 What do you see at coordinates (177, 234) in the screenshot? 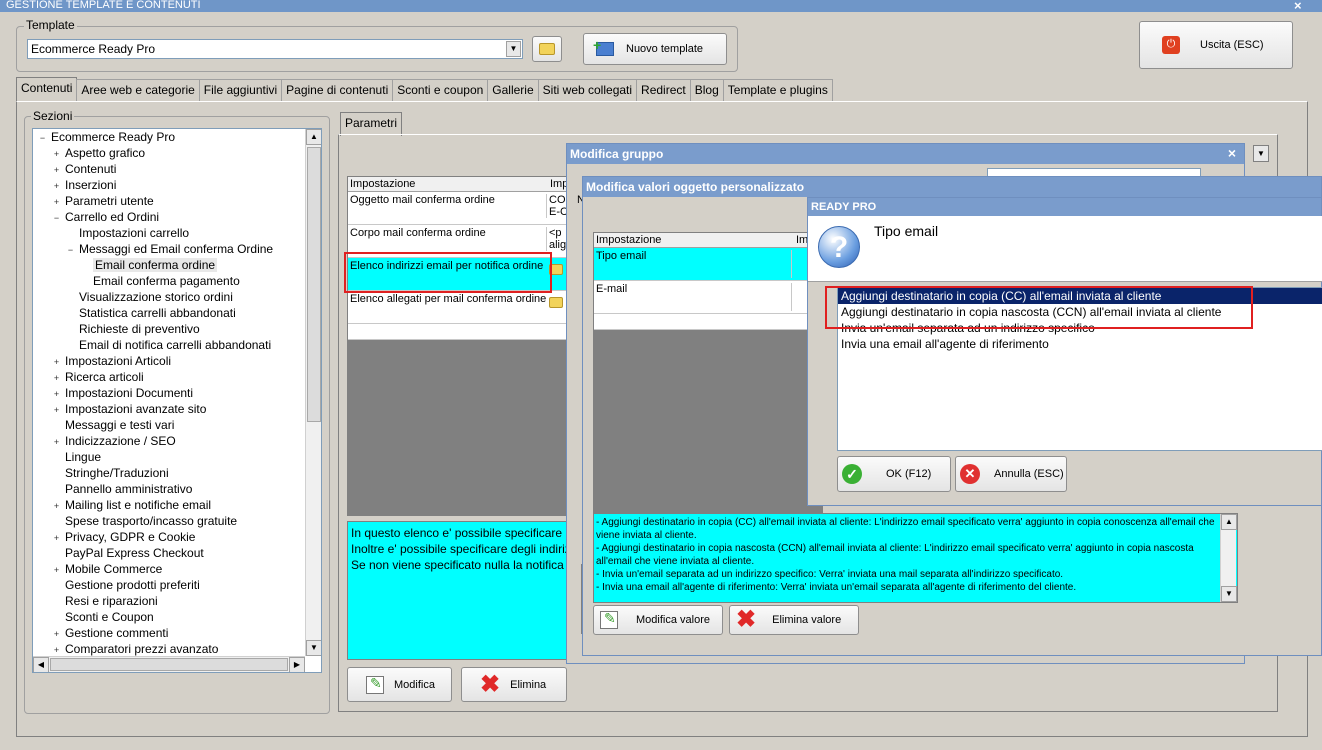
I see `tree-item: Impostazioni carrello` at bounding box center [177, 234].